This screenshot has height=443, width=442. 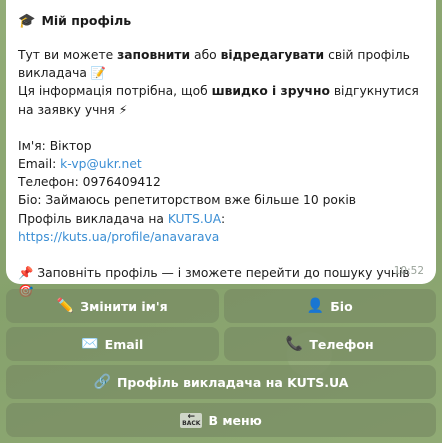 I want to click on back-to-menu-label: В меню, so click(x=235, y=420).